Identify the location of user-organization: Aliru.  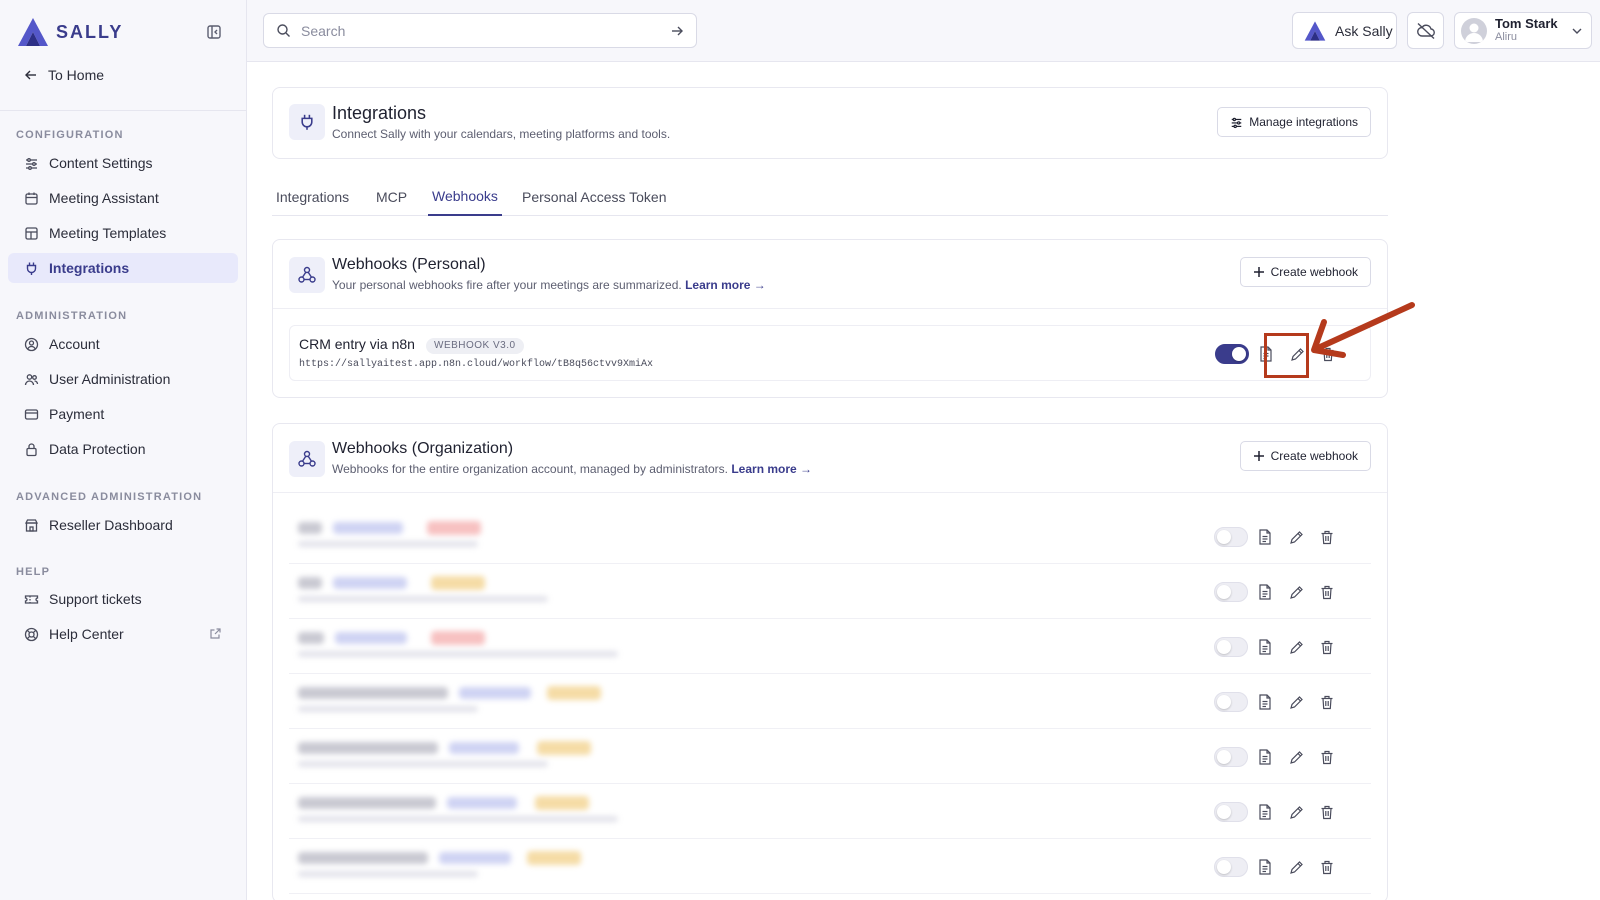
(1506, 37).